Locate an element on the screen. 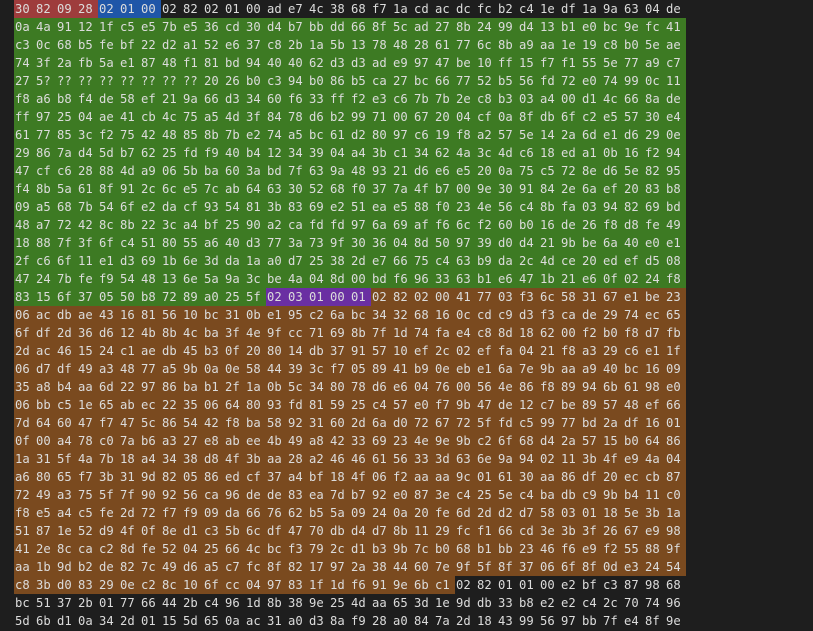 This screenshot has width=813, height=631. hex-byte: 9f is located at coordinates (675, 549).